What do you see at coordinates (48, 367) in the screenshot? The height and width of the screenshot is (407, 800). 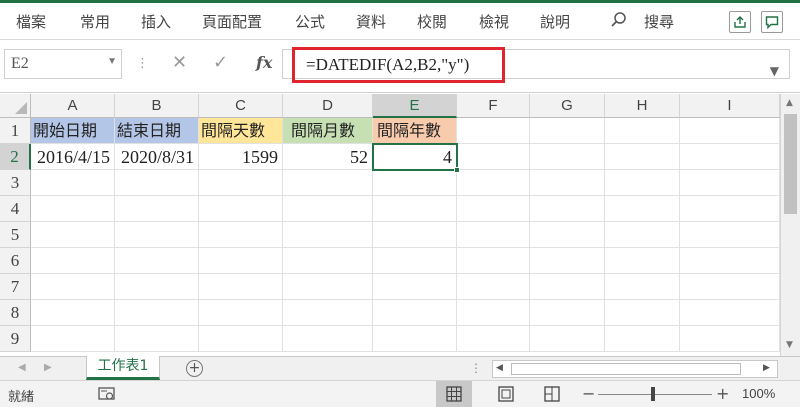 I see `next-sheet-icon: ▶` at bounding box center [48, 367].